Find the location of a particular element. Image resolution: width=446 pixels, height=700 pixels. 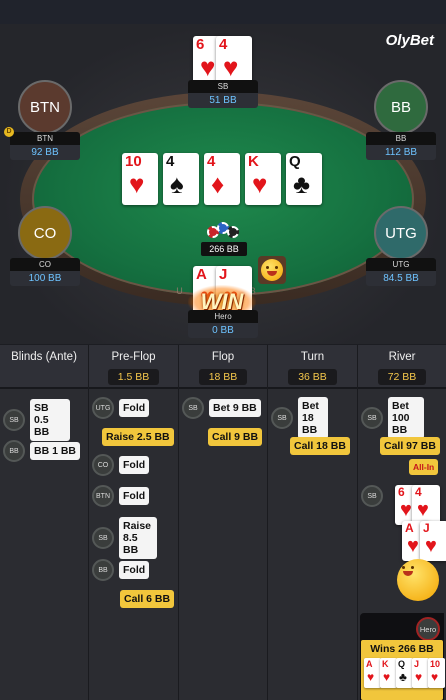

avatar: BB is located at coordinates (401, 107).